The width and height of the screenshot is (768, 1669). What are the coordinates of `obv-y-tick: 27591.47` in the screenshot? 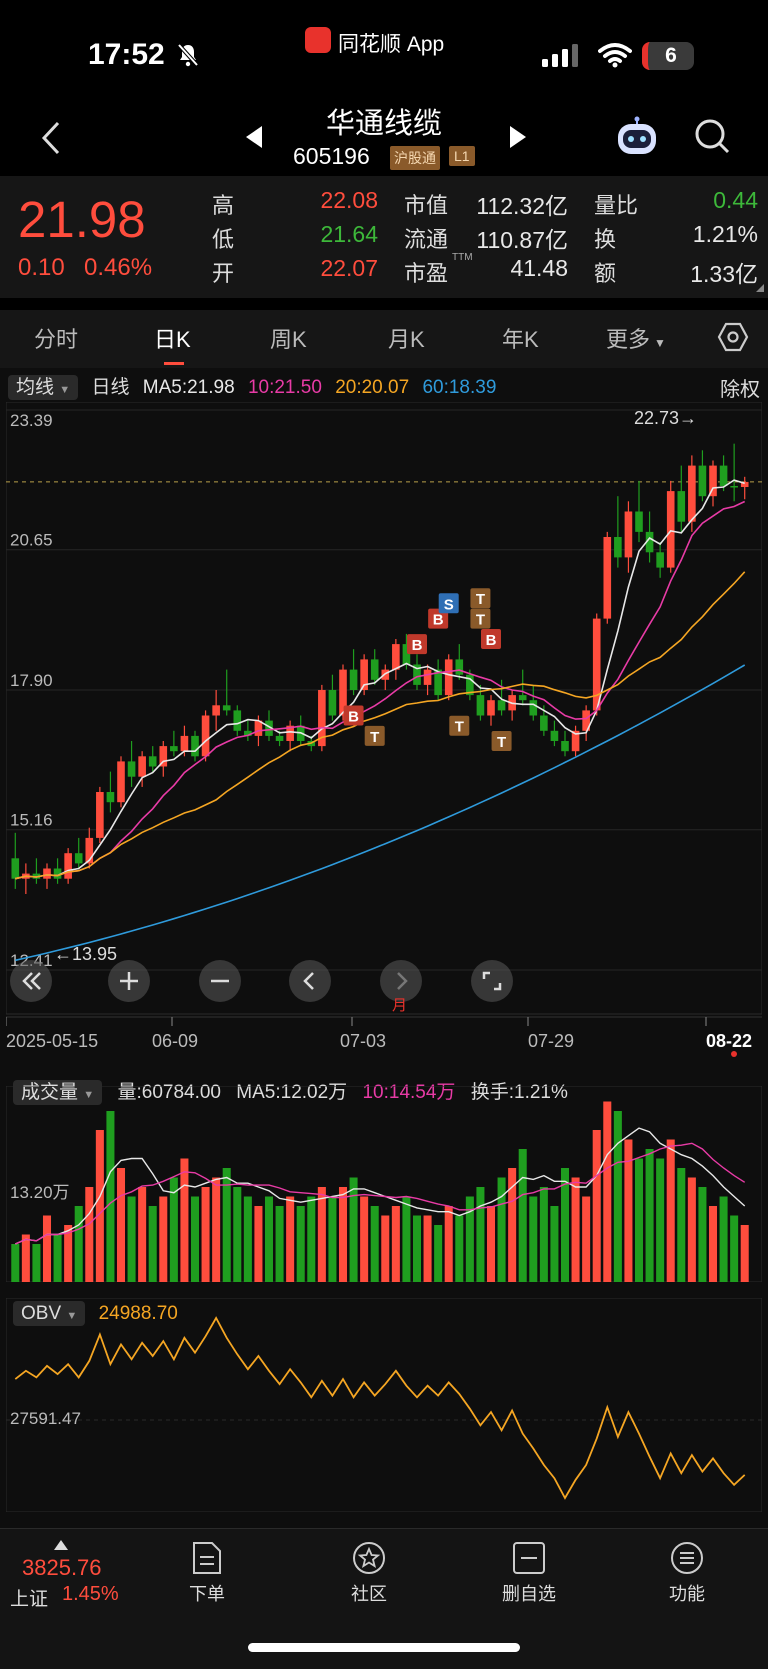 It's located at (45, 1418).